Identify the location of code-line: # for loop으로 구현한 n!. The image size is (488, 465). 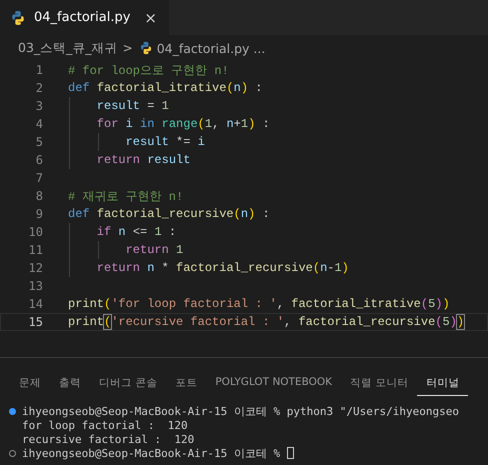
(148, 70).